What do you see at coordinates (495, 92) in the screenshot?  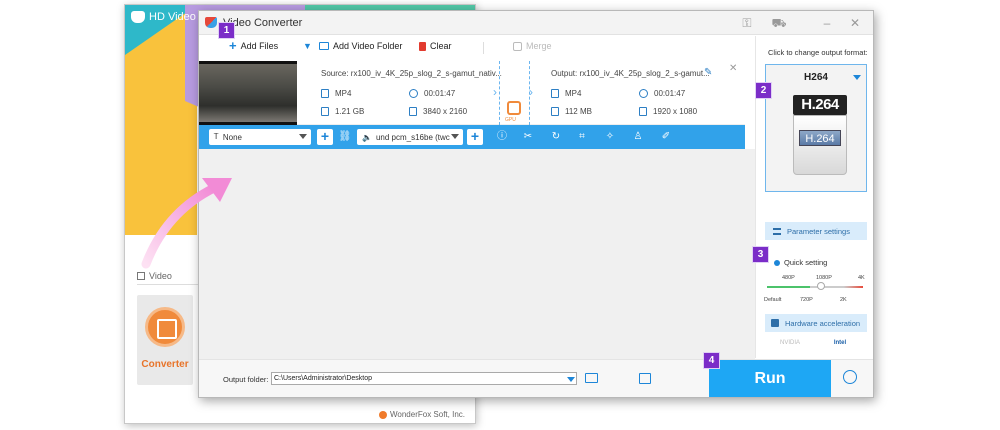 I see `arrow-right-icon: ›` at bounding box center [495, 92].